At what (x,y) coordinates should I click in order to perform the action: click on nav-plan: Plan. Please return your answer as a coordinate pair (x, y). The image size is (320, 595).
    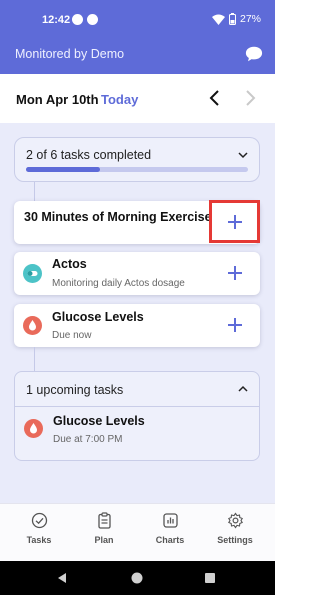
    Looking at the image, I should click on (104, 528).